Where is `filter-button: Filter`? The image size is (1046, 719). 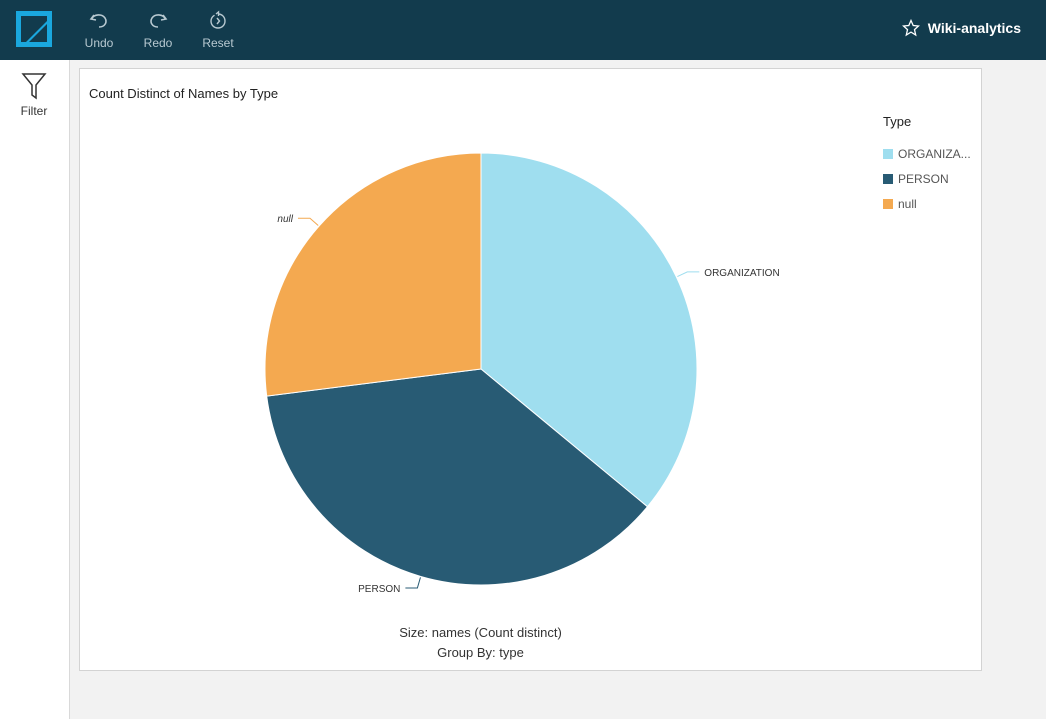 filter-button: Filter is located at coordinates (34, 95).